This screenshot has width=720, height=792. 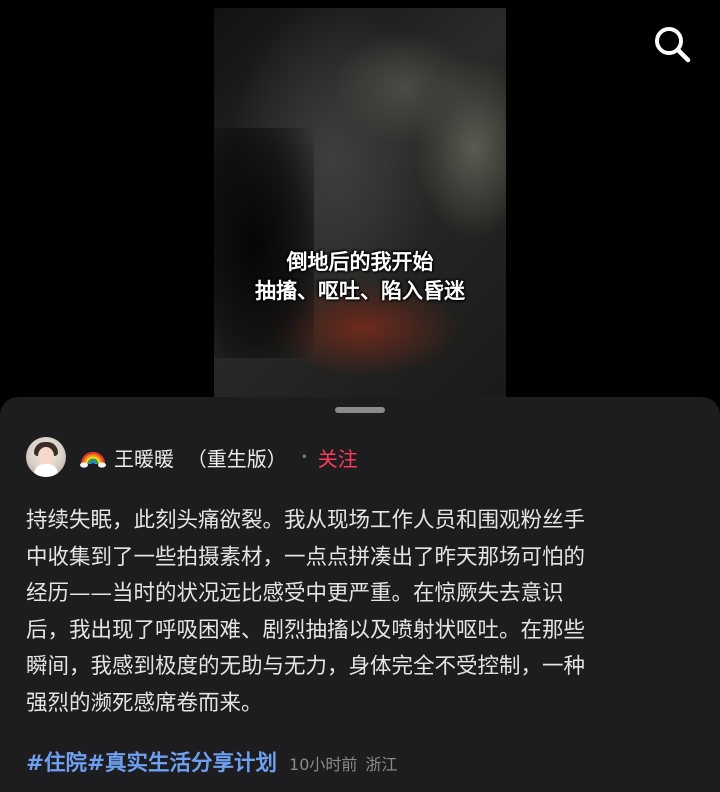 What do you see at coordinates (182, 761) in the screenshot?
I see `hashtag-life-share: #真实生活分享计划` at bounding box center [182, 761].